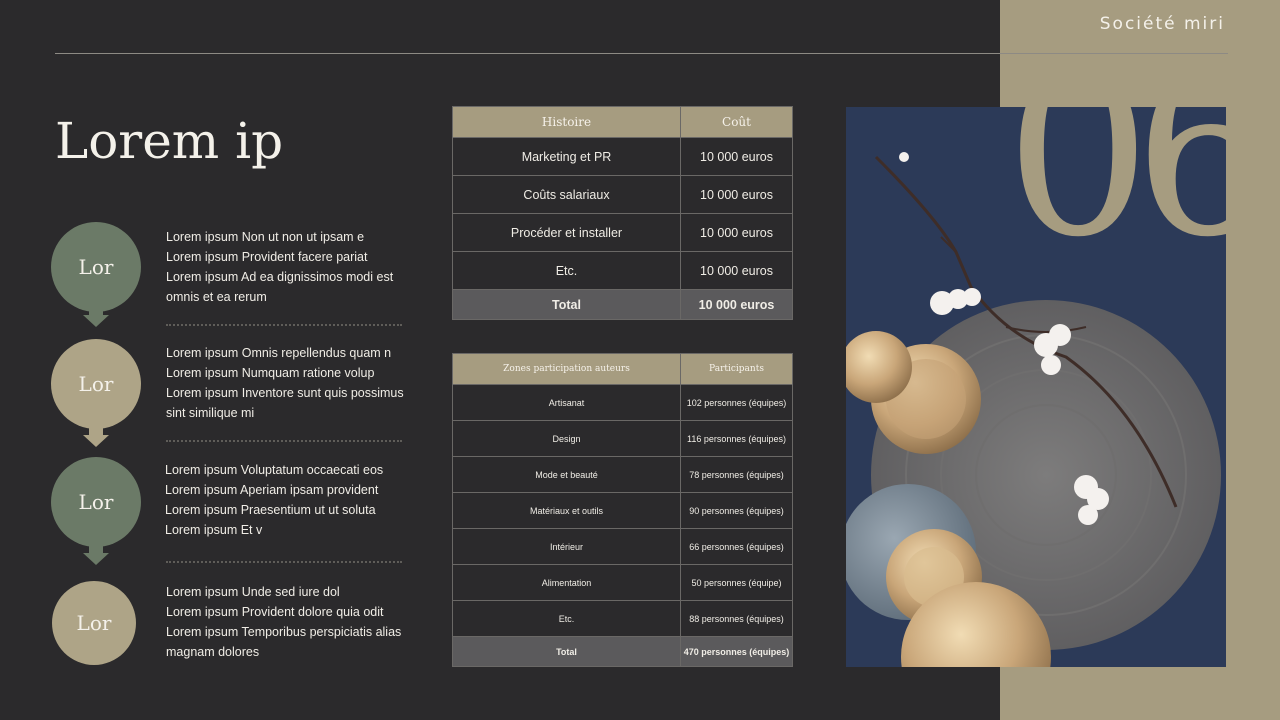 The image size is (1280, 720). I want to click on table-cell: 470 personnes (équipes), so click(736, 651).